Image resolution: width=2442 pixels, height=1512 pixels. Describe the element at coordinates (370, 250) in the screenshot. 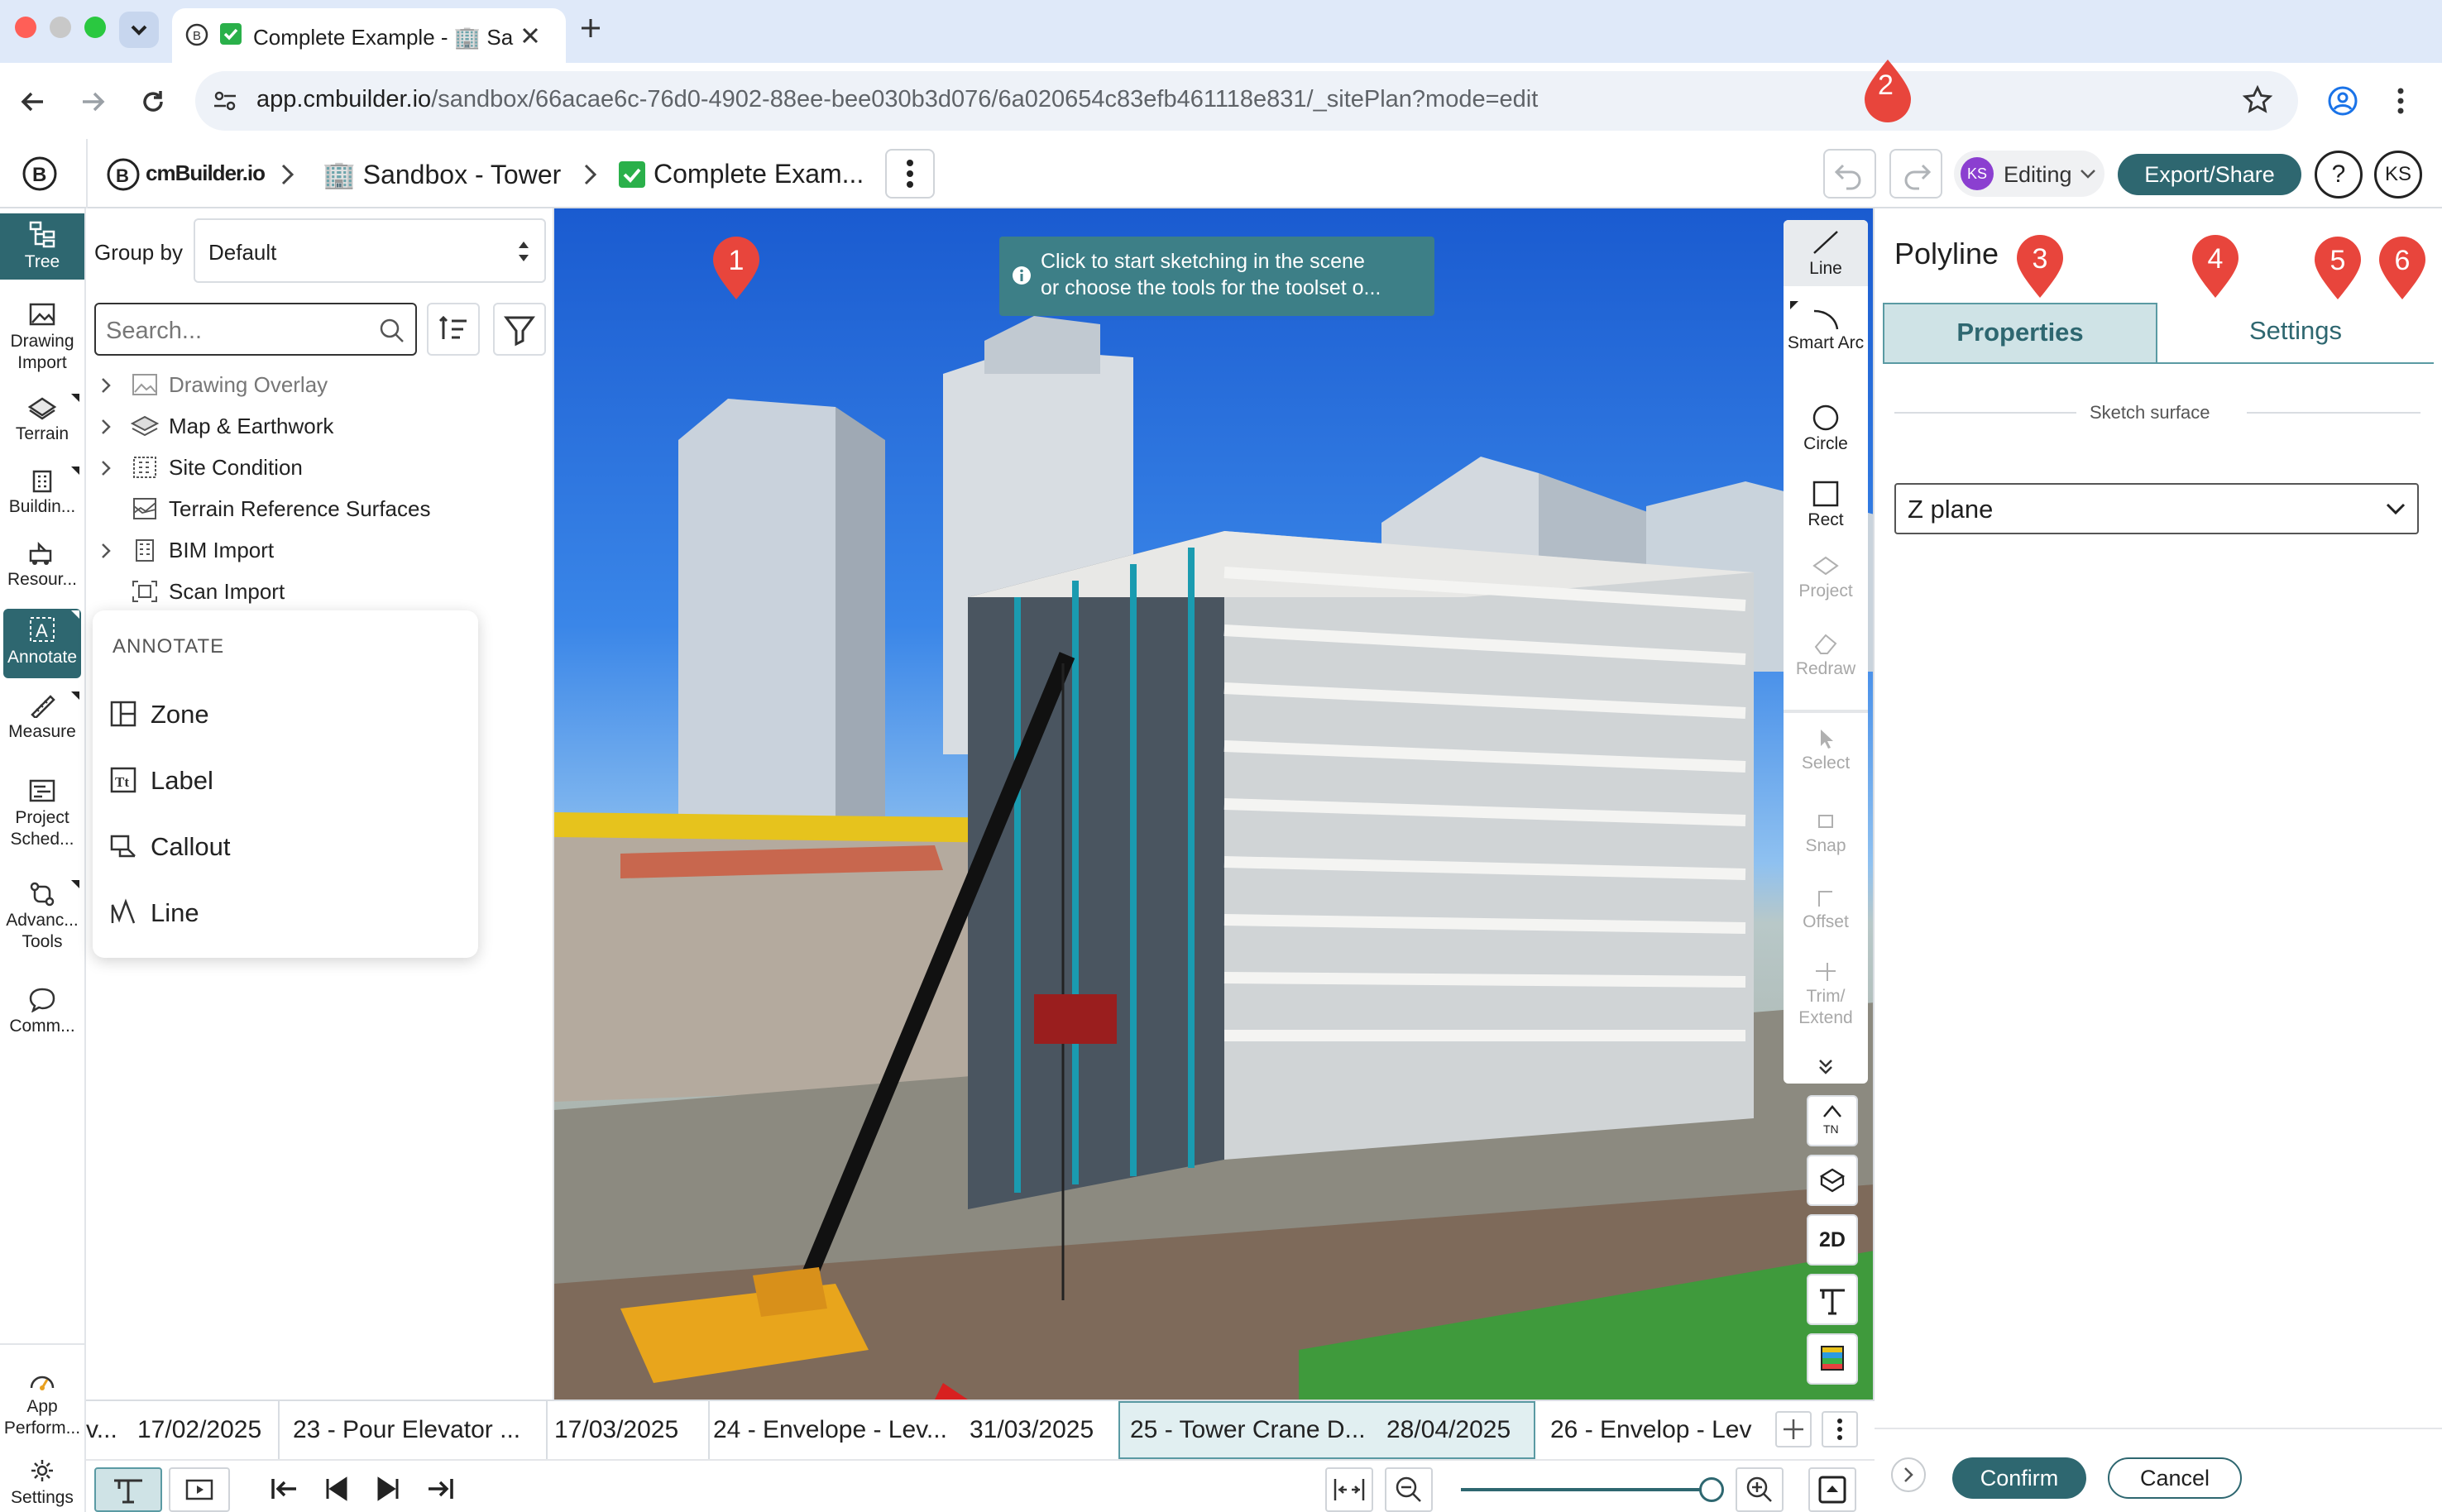

I see `group-by-select: Default` at that location.